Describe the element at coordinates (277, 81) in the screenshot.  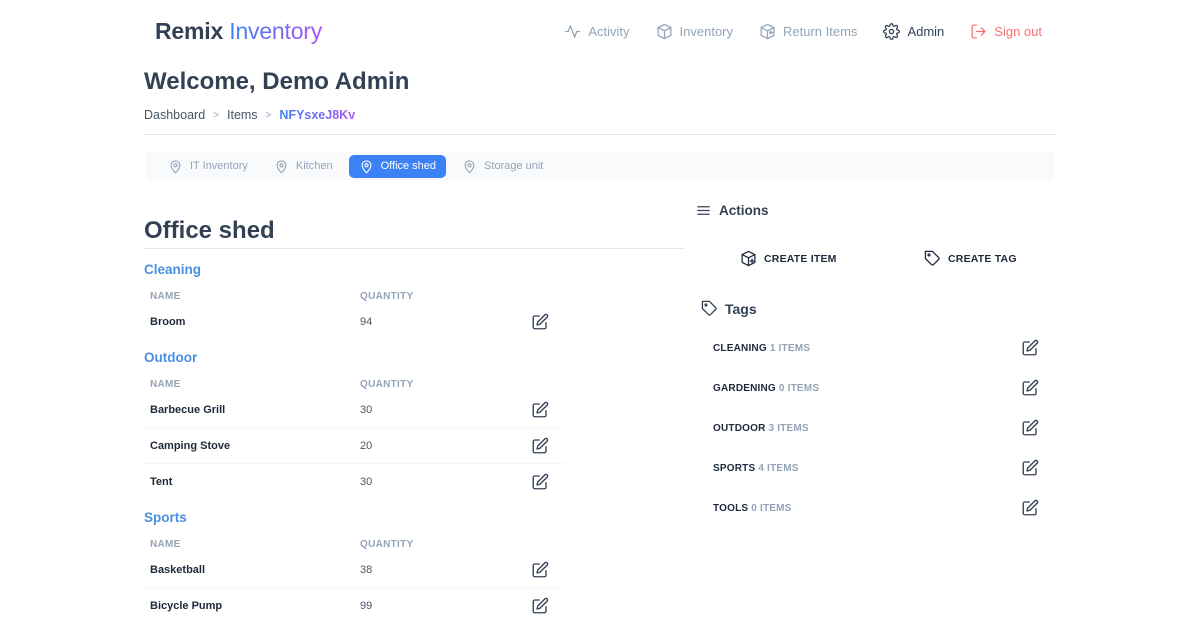
I see `welcome-heading: Welcome, Demo Admin` at that location.